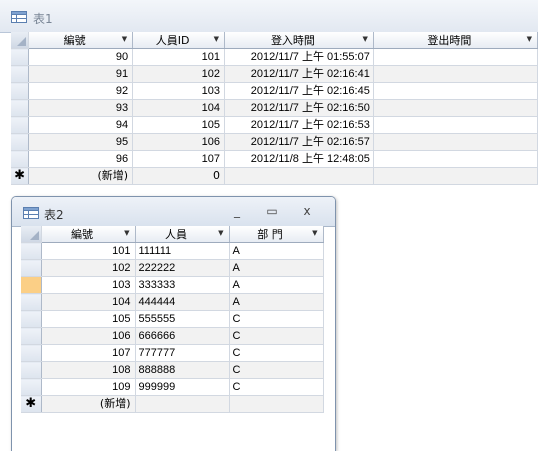  I want to click on cell-new-logout-time, so click(455, 176).